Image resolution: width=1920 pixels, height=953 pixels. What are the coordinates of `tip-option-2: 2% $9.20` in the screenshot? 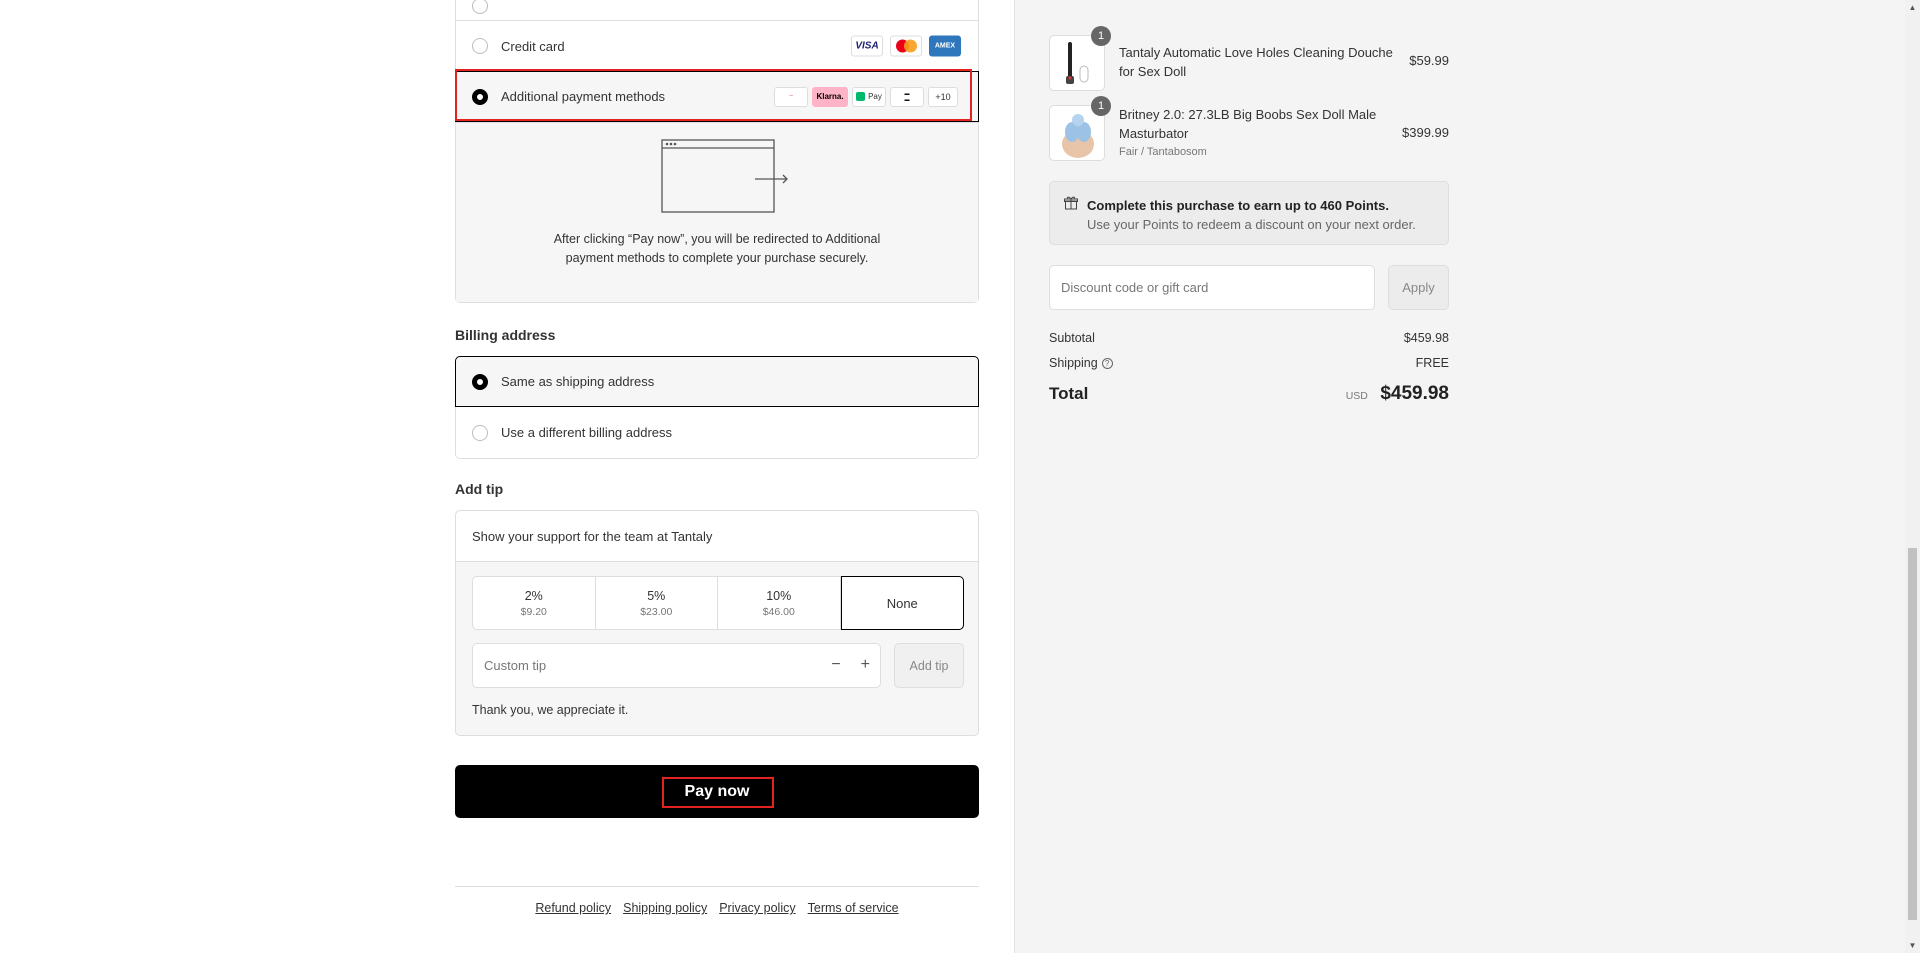 It's located at (534, 603).